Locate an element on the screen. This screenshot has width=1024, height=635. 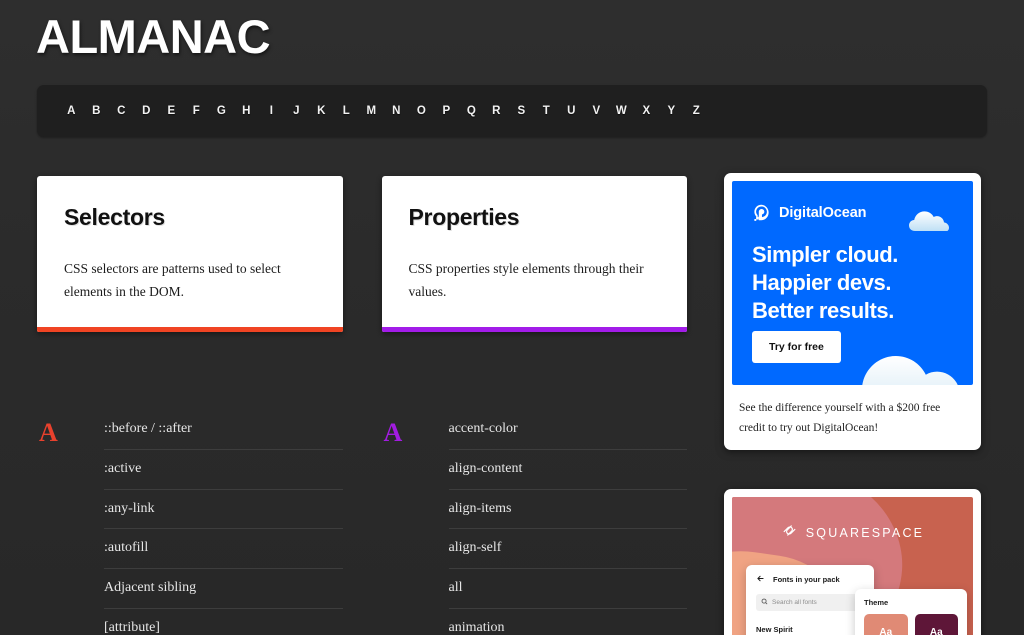
list-item: ::before / ::after is located at coordinates (223, 430).